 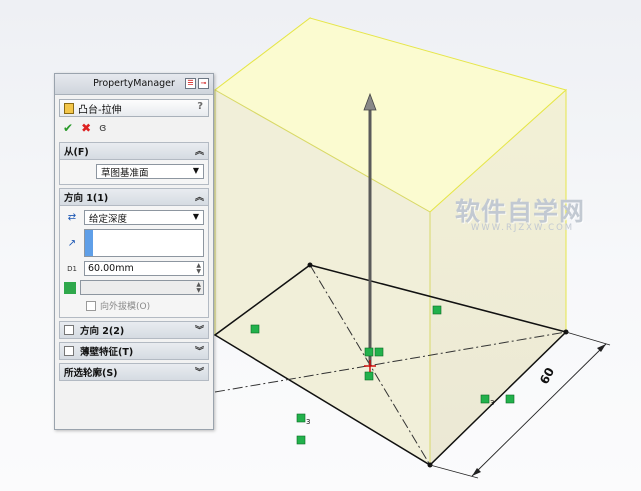 I want to click on cancel-button: ✖, so click(x=86, y=128).